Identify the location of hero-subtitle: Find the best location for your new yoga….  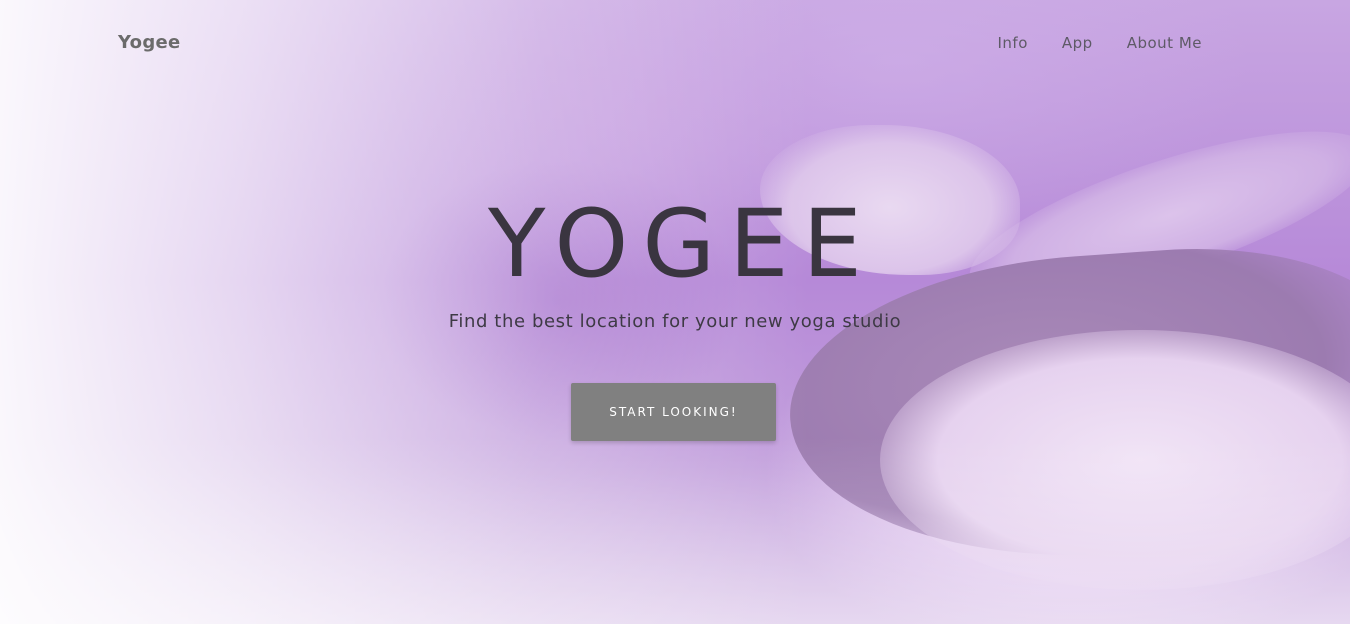
(675, 321).